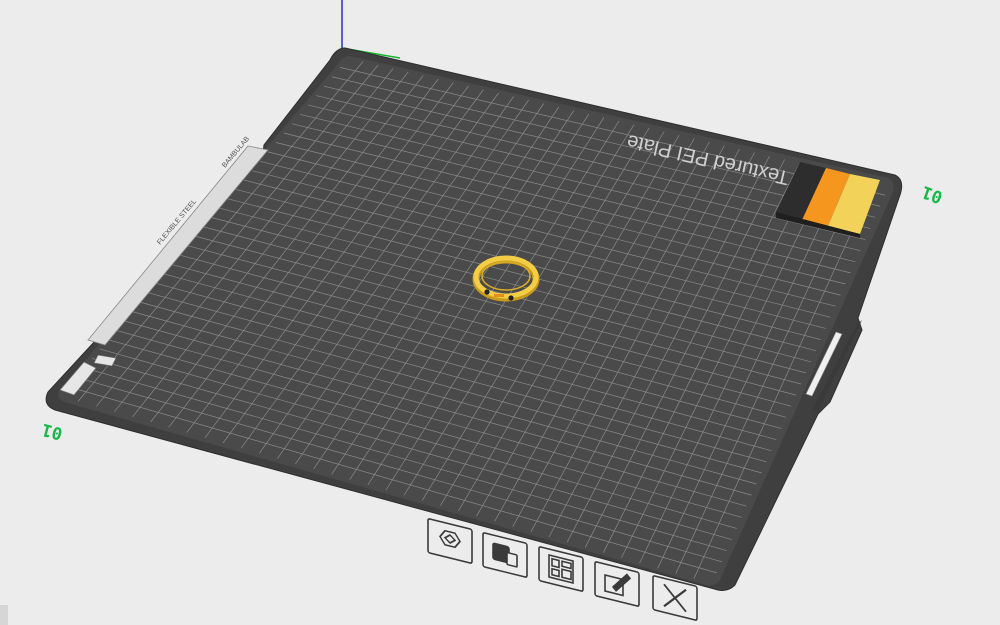  I want to click on auto-orient-button, so click(450, 541).